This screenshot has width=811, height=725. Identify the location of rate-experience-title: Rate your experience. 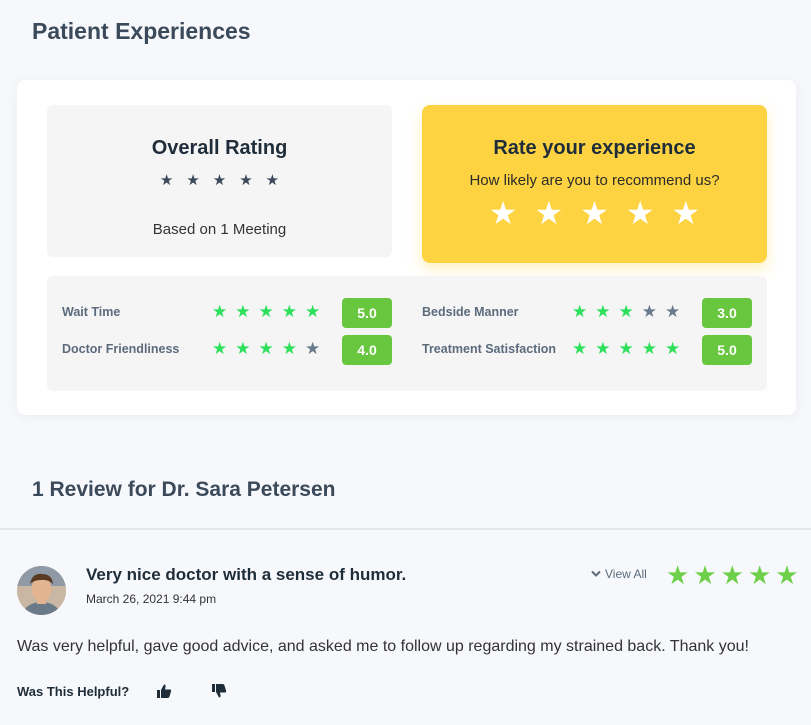
(594, 148).